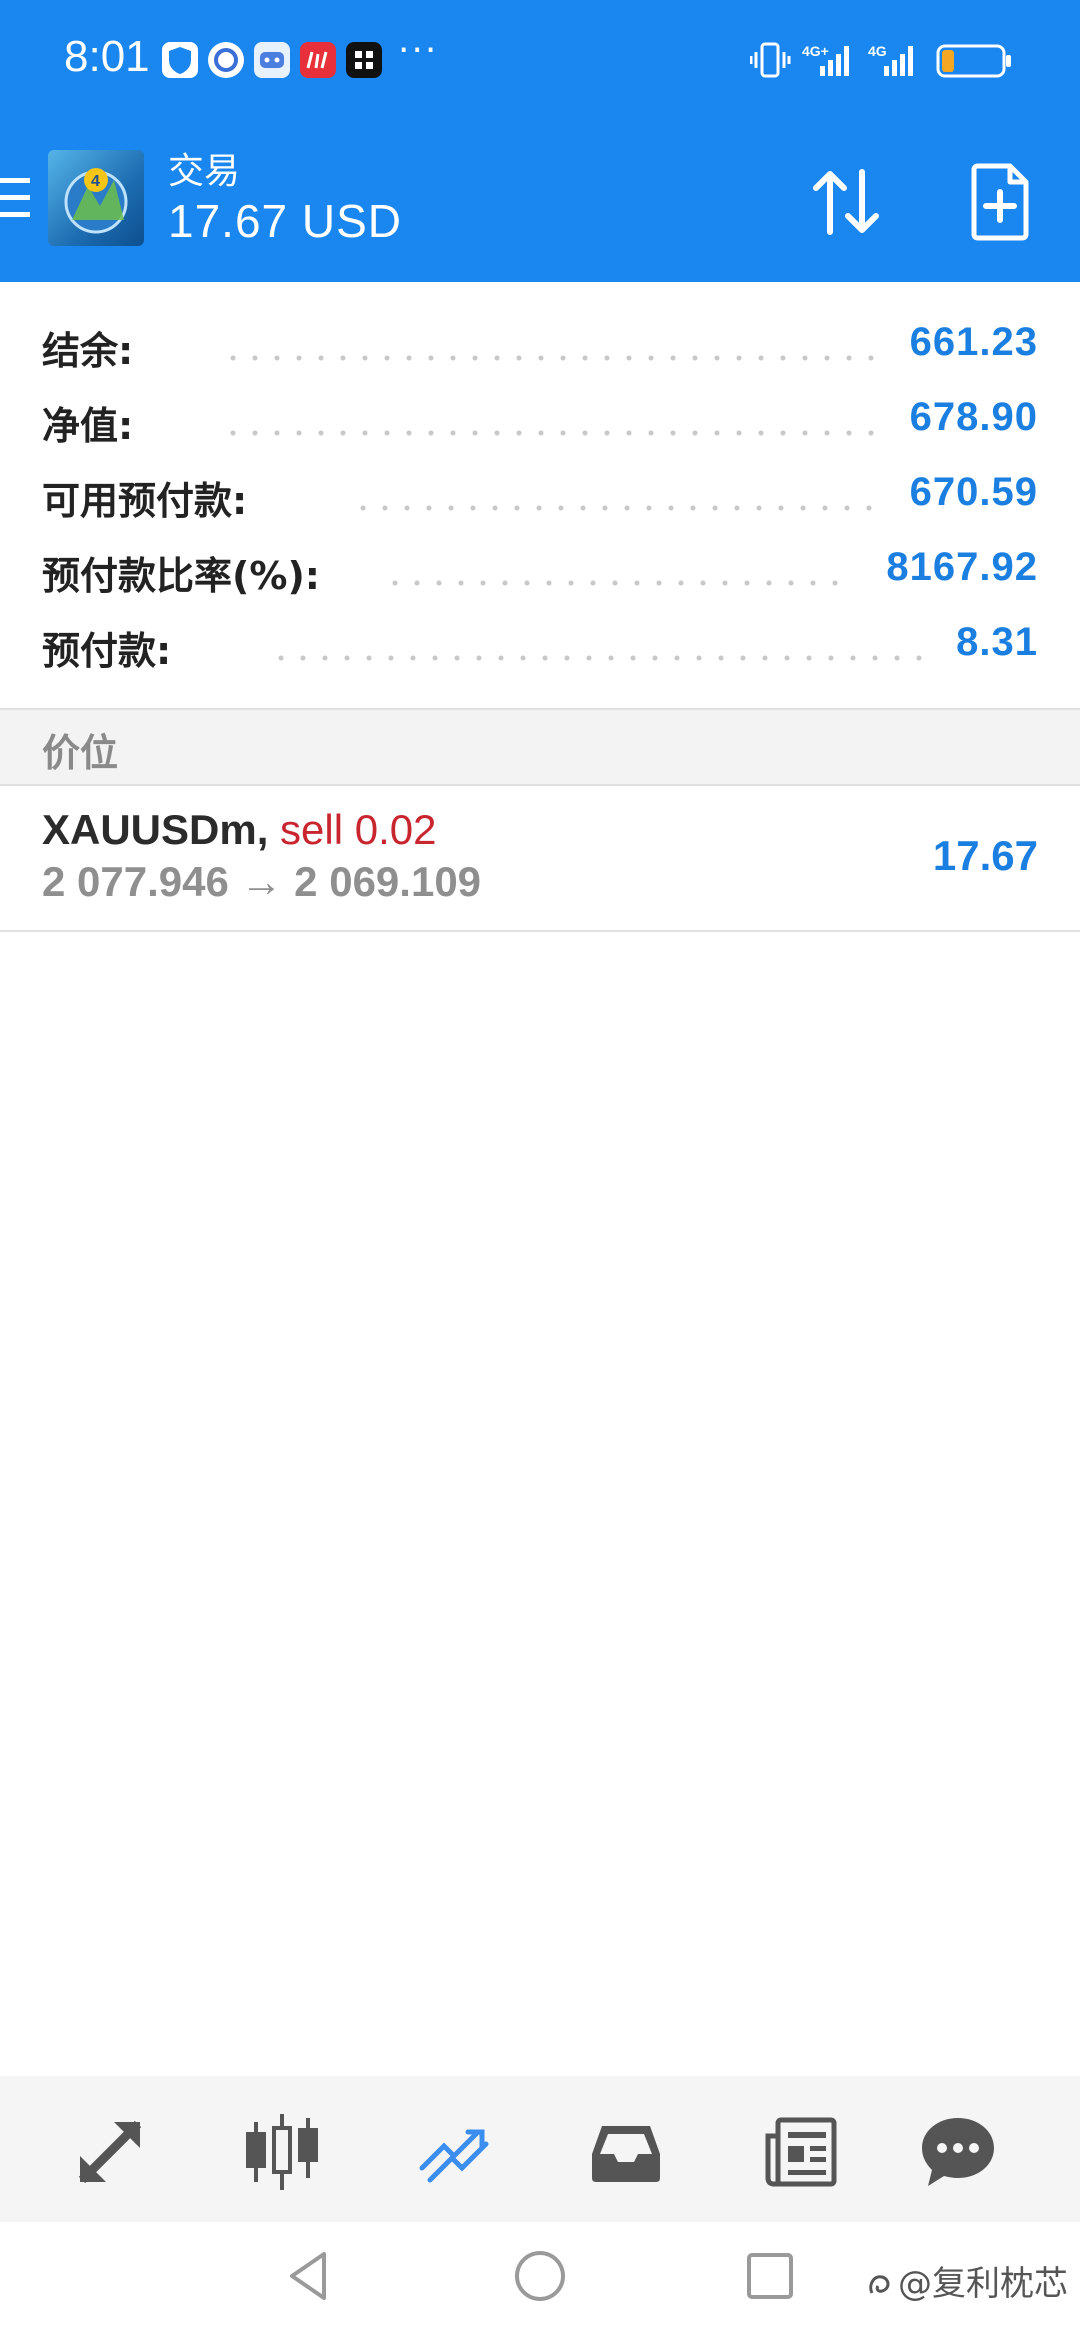 Image resolution: width=1080 pixels, height=2340 pixels. What do you see at coordinates (540, 345) in the screenshot?
I see `summary-row-balance: 结余: 661.23` at bounding box center [540, 345].